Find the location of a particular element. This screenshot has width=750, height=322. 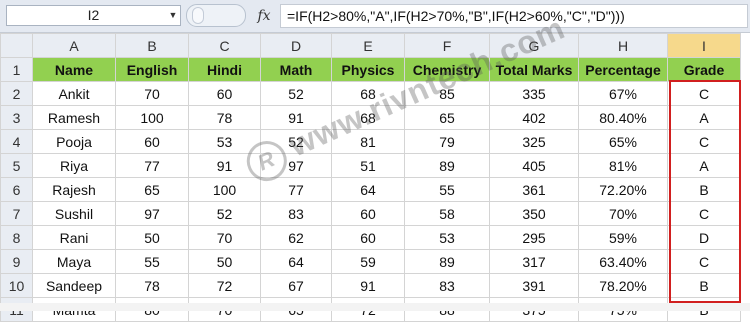

header-cell: Grade is located at coordinates (704, 69).